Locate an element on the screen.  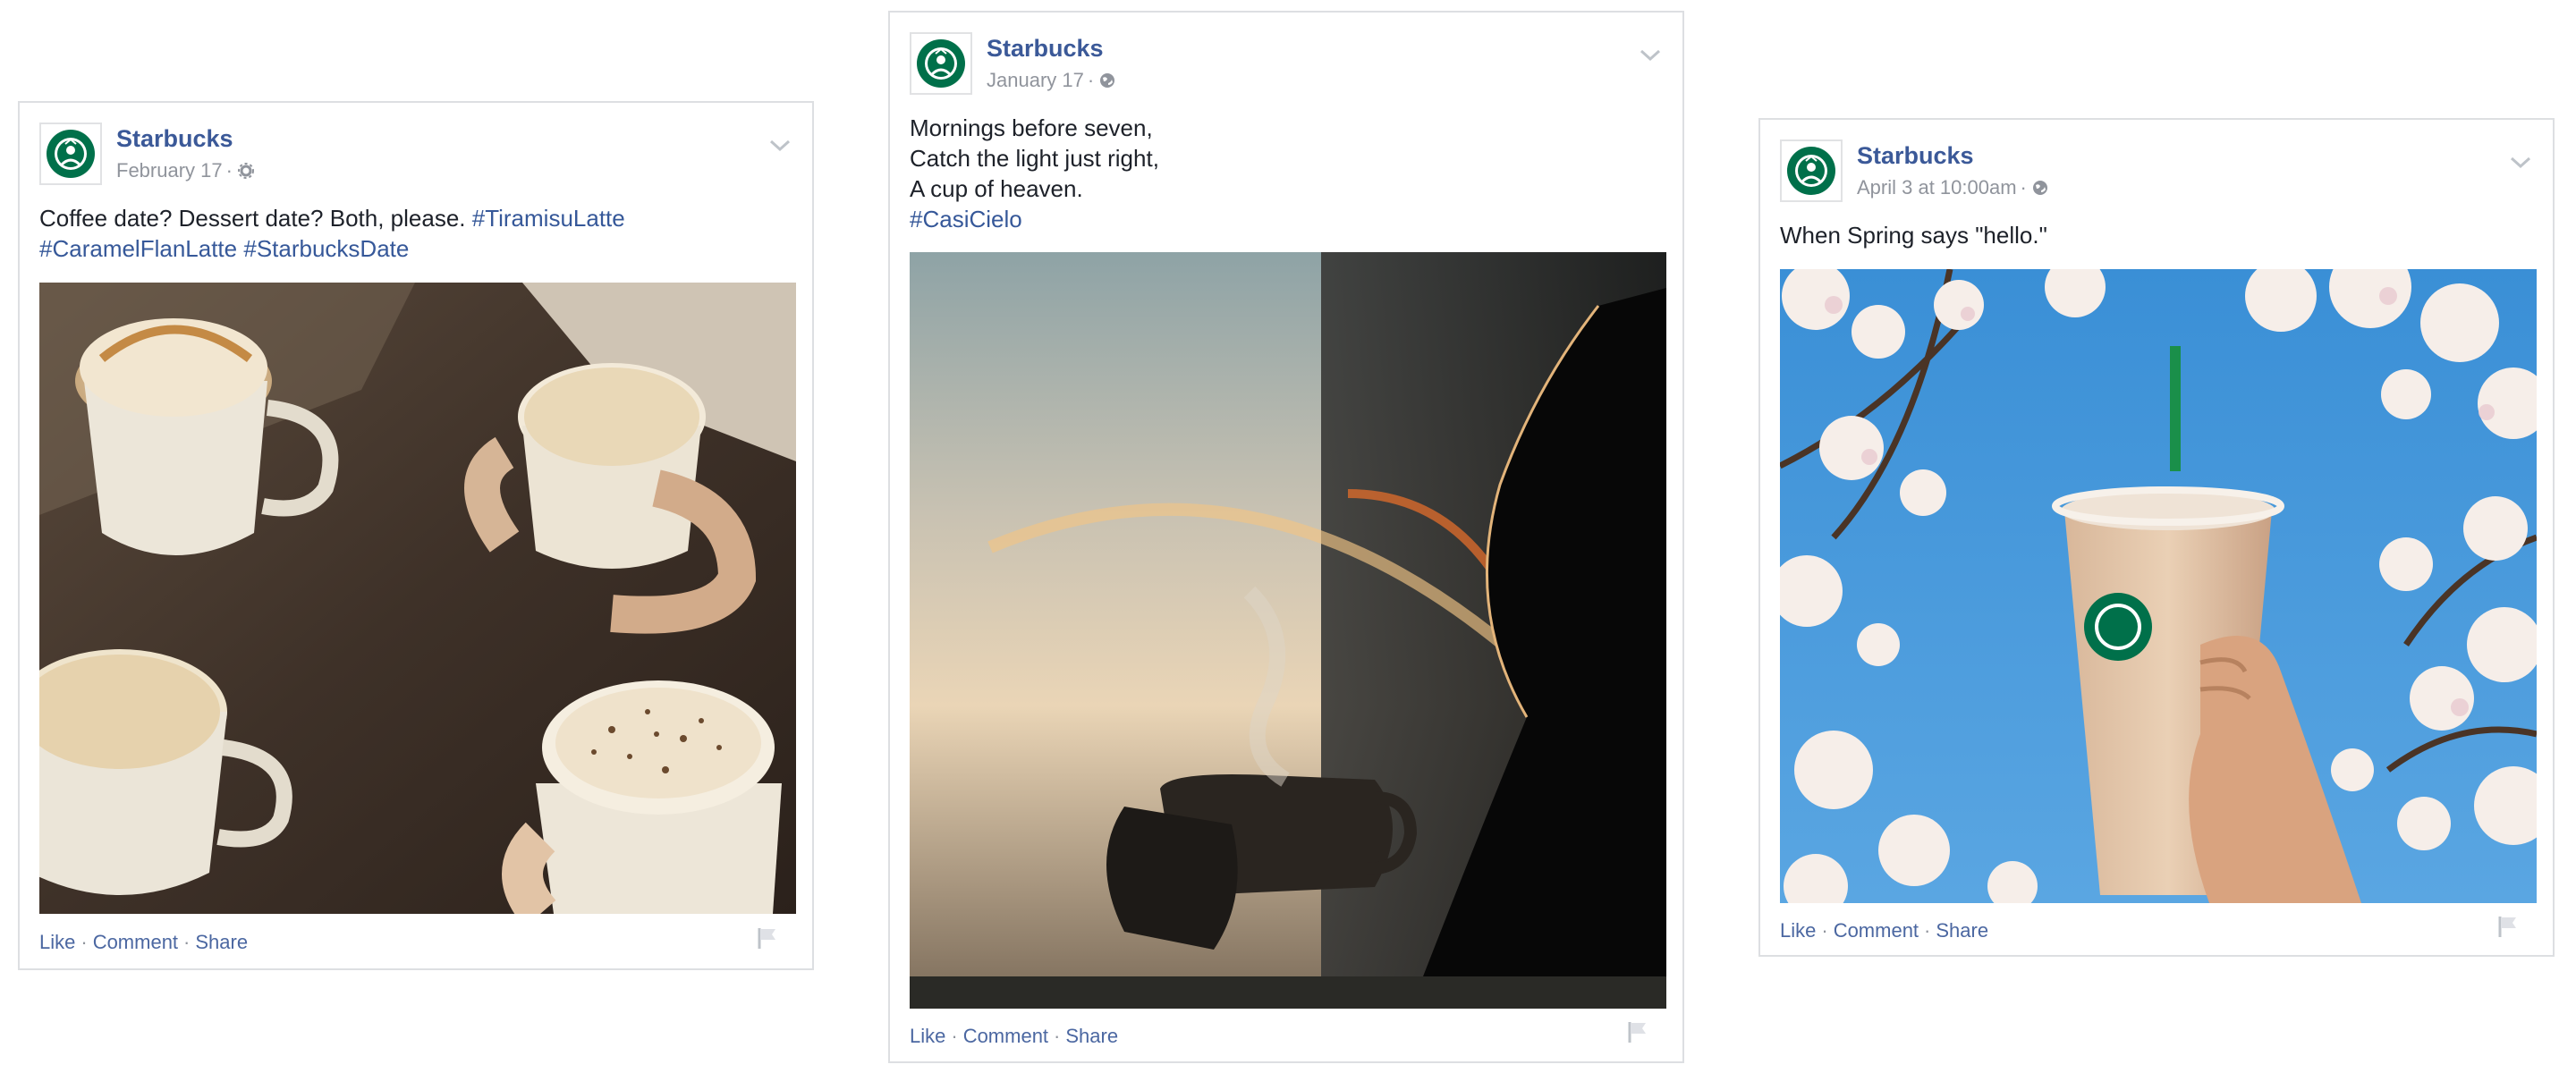
hashtag-link: #TiramisuLatte is located at coordinates (548, 218).